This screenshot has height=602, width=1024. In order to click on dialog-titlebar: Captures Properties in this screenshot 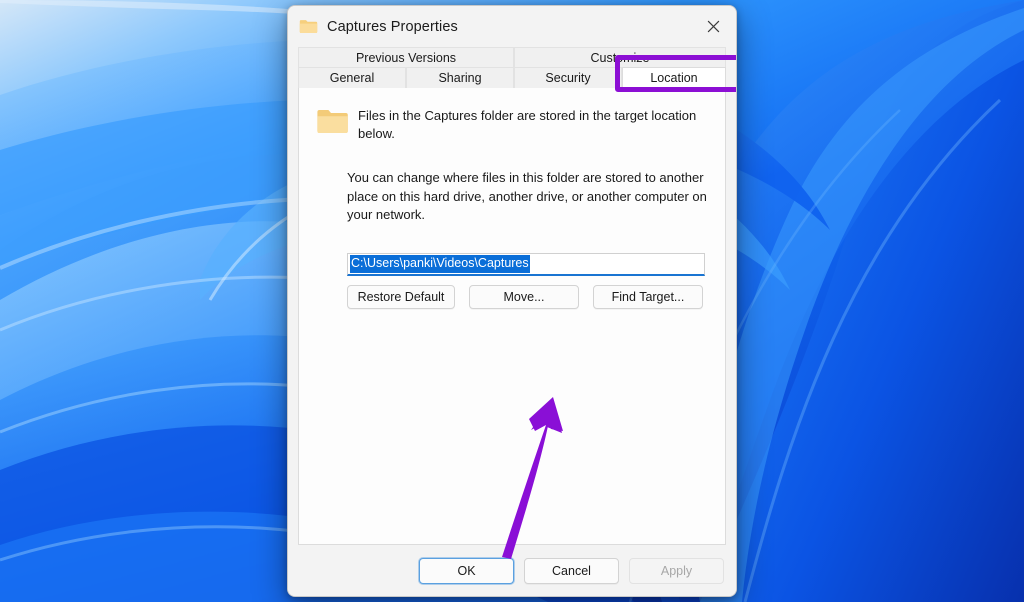, I will do `click(512, 26)`.